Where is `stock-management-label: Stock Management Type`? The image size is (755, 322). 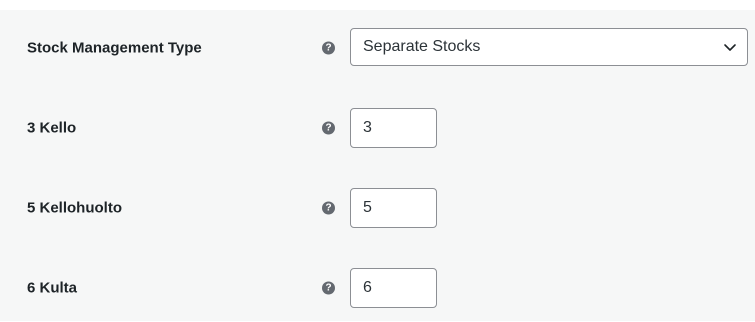
stock-management-label: Stock Management Type is located at coordinates (114, 48).